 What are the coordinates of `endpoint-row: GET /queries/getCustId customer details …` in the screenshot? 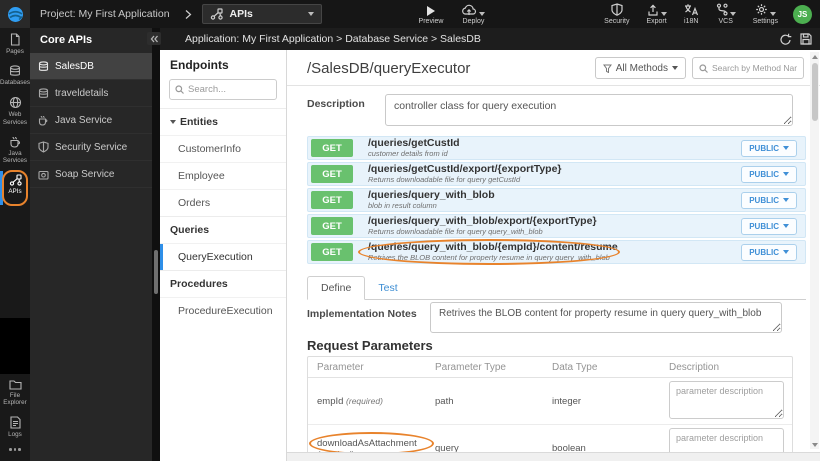 It's located at (556, 148).